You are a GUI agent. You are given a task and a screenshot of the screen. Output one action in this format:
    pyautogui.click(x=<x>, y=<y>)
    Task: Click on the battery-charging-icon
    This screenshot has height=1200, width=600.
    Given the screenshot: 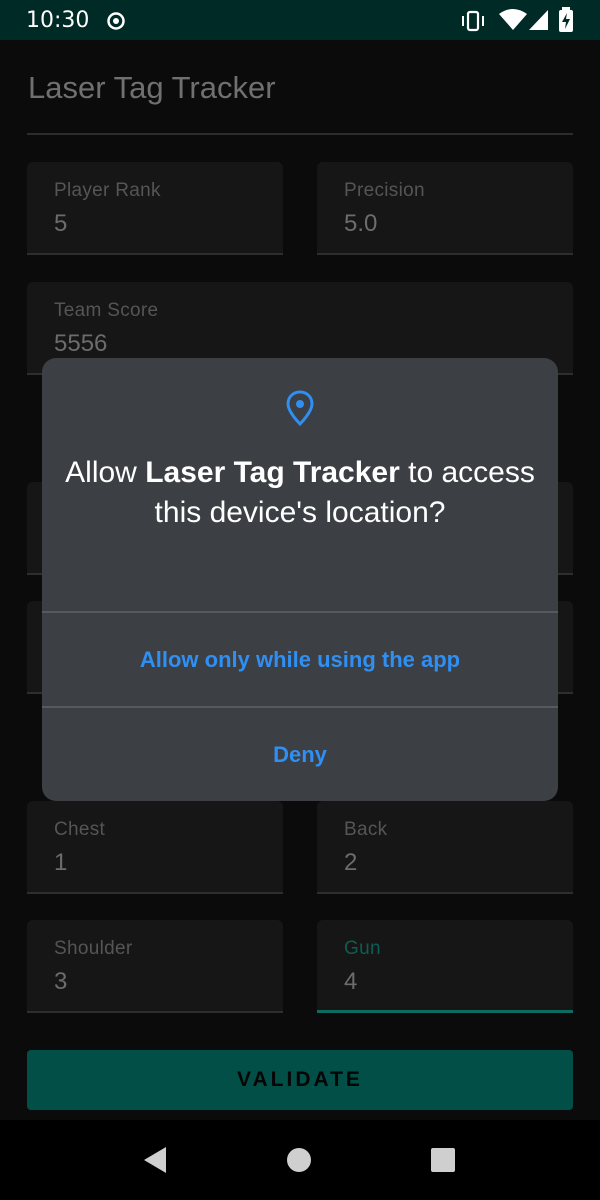 What is the action you would take?
    pyautogui.click(x=566, y=19)
    